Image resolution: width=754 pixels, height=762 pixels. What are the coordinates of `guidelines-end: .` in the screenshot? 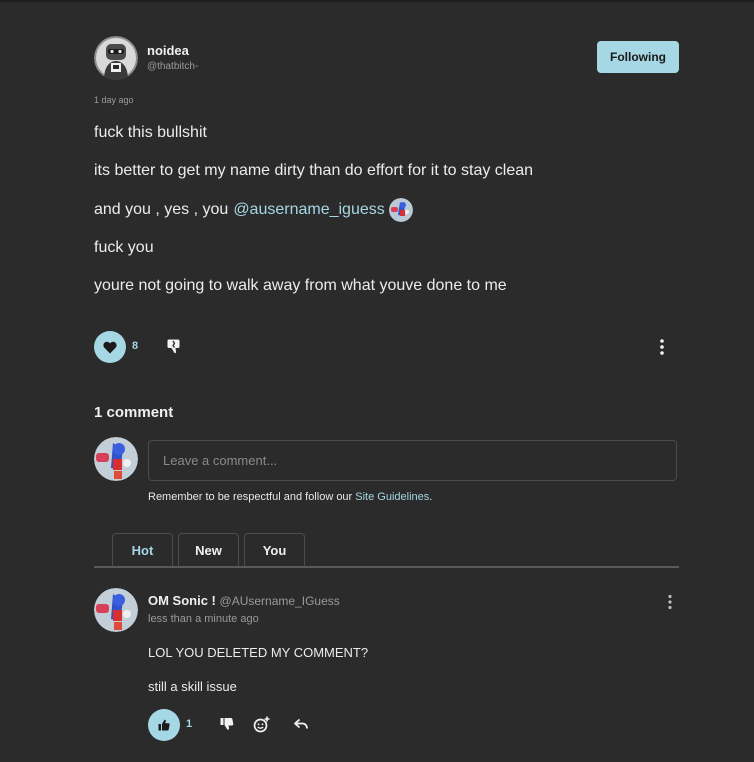 It's located at (431, 497).